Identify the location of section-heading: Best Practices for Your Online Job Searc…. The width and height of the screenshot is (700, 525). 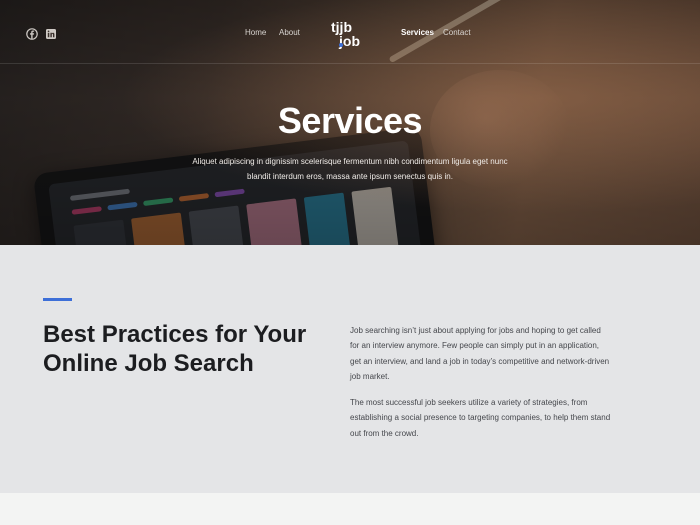
(175, 349).